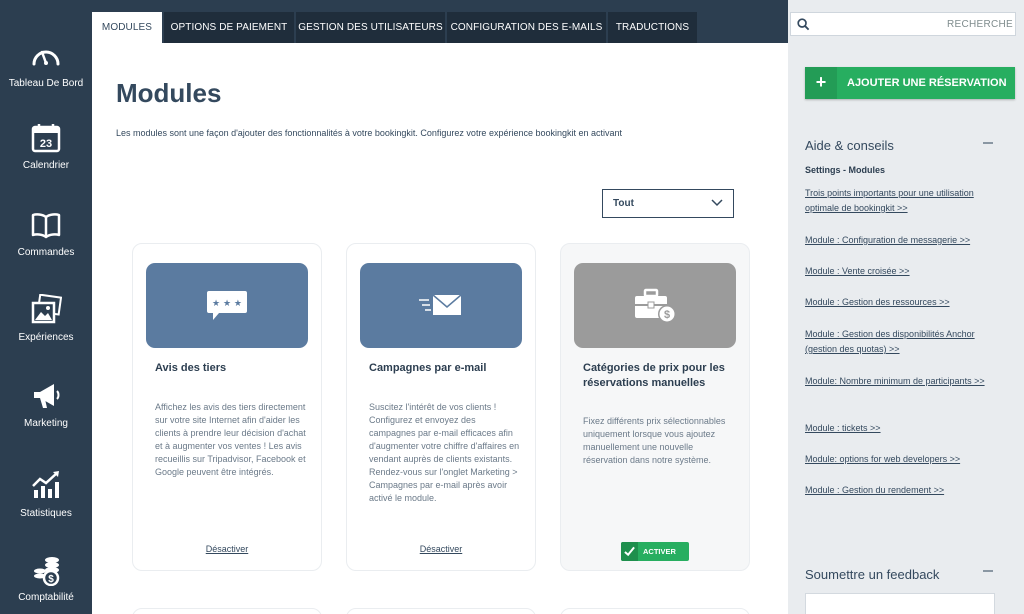 This screenshot has width=1024, height=614. Describe the element at coordinates (849, 145) in the screenshot. I see `help-section-title: Aide & conseils` at that location.